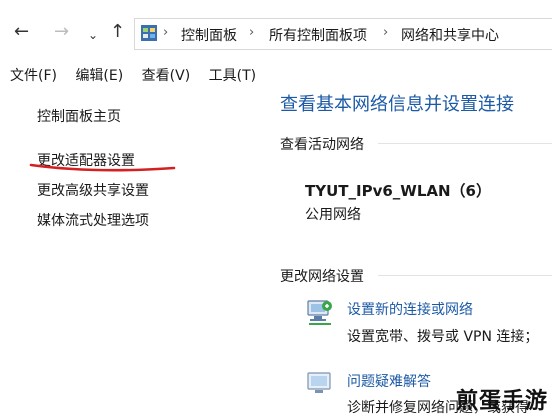  Describe the element at coordinates (209, 35) in the screenshot. I see `breadcrumb-control-panel: 控制面板` at that location.